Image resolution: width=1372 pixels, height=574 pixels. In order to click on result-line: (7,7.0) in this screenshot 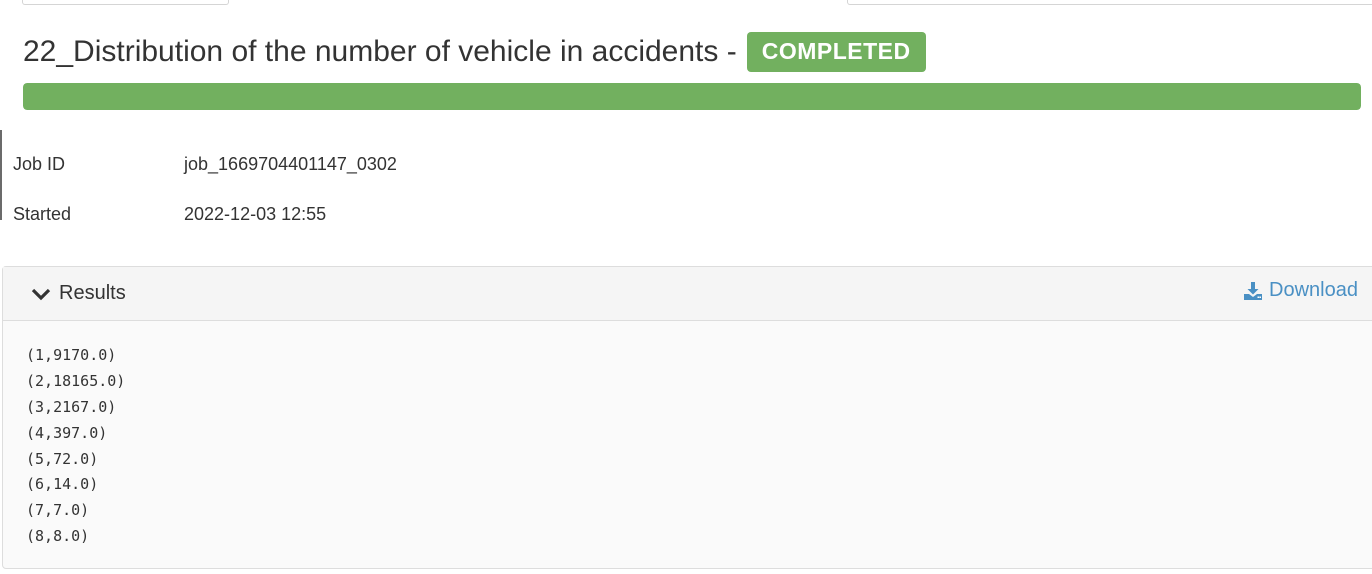, I will do `click(58, 510)`.